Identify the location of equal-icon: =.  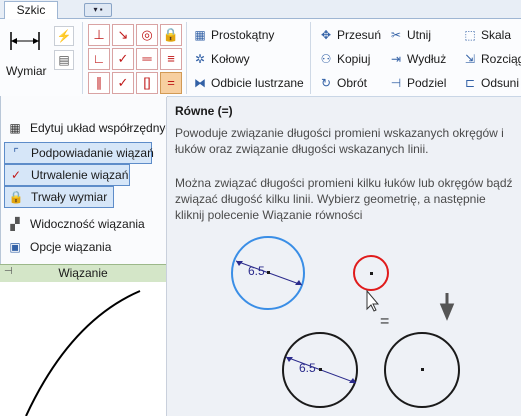
(171, 83).